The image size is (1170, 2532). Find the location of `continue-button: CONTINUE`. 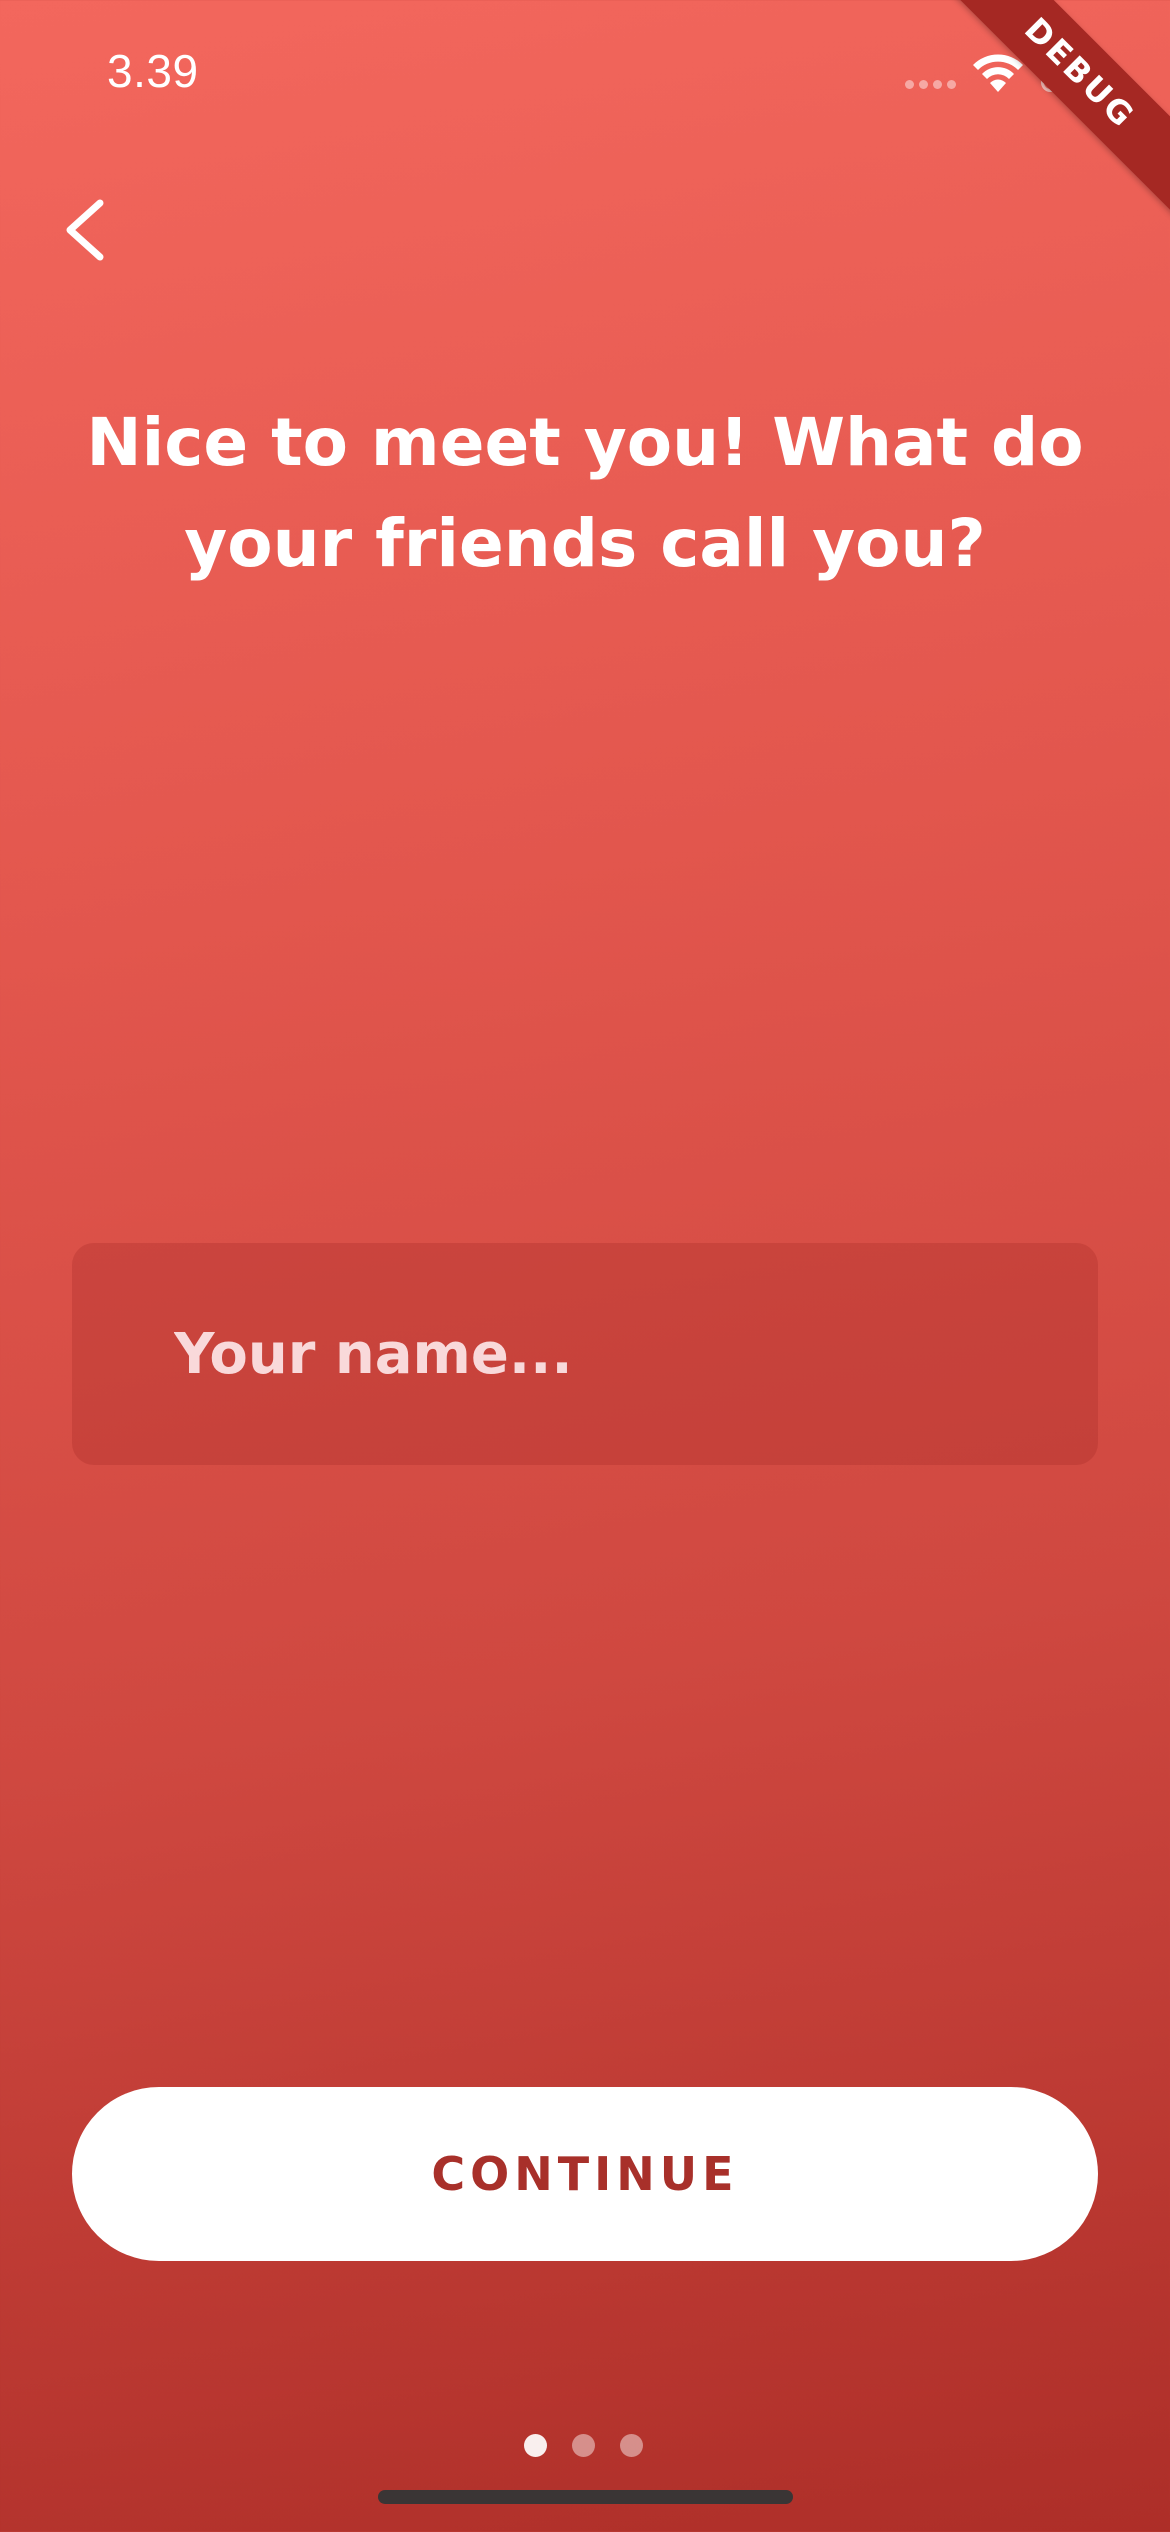

continue-button: CONTINUE is located at coordinates (585, 2174).